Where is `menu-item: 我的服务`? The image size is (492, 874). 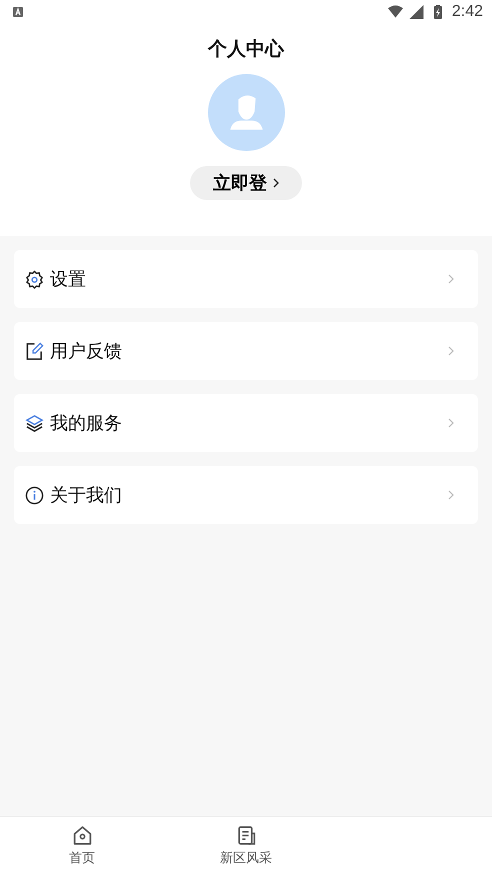 menu-item: 我的服务 is located at coordinates (246, 423).